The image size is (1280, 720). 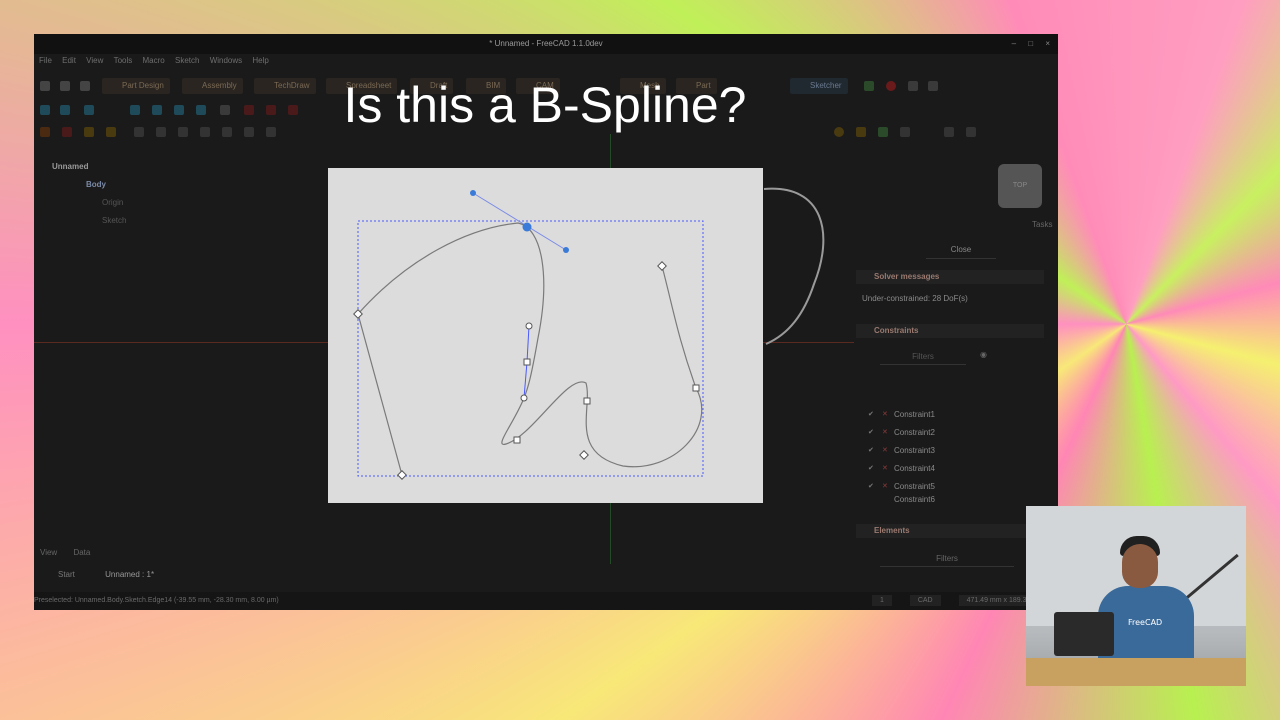 I want to click on model-tree: Unnamed Body Origin Sketch, so click(x=83, y=194).